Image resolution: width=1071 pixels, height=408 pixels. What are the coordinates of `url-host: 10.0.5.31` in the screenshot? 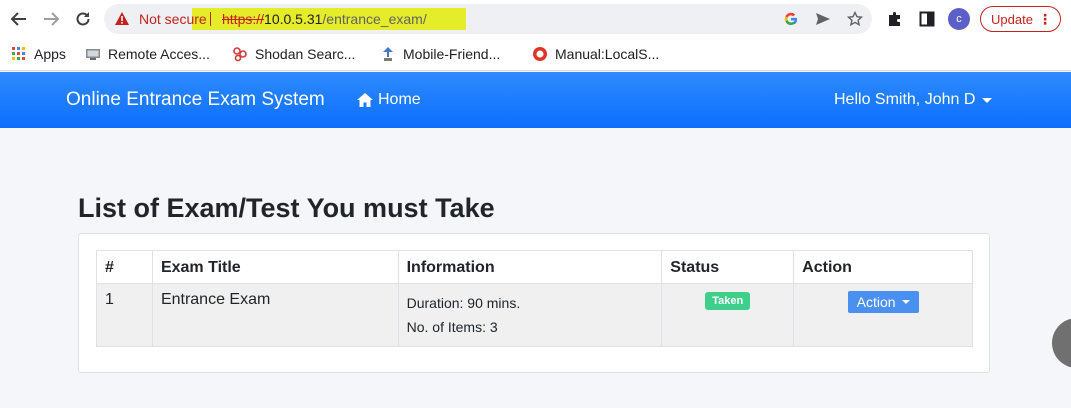 It's located at (293, 19).